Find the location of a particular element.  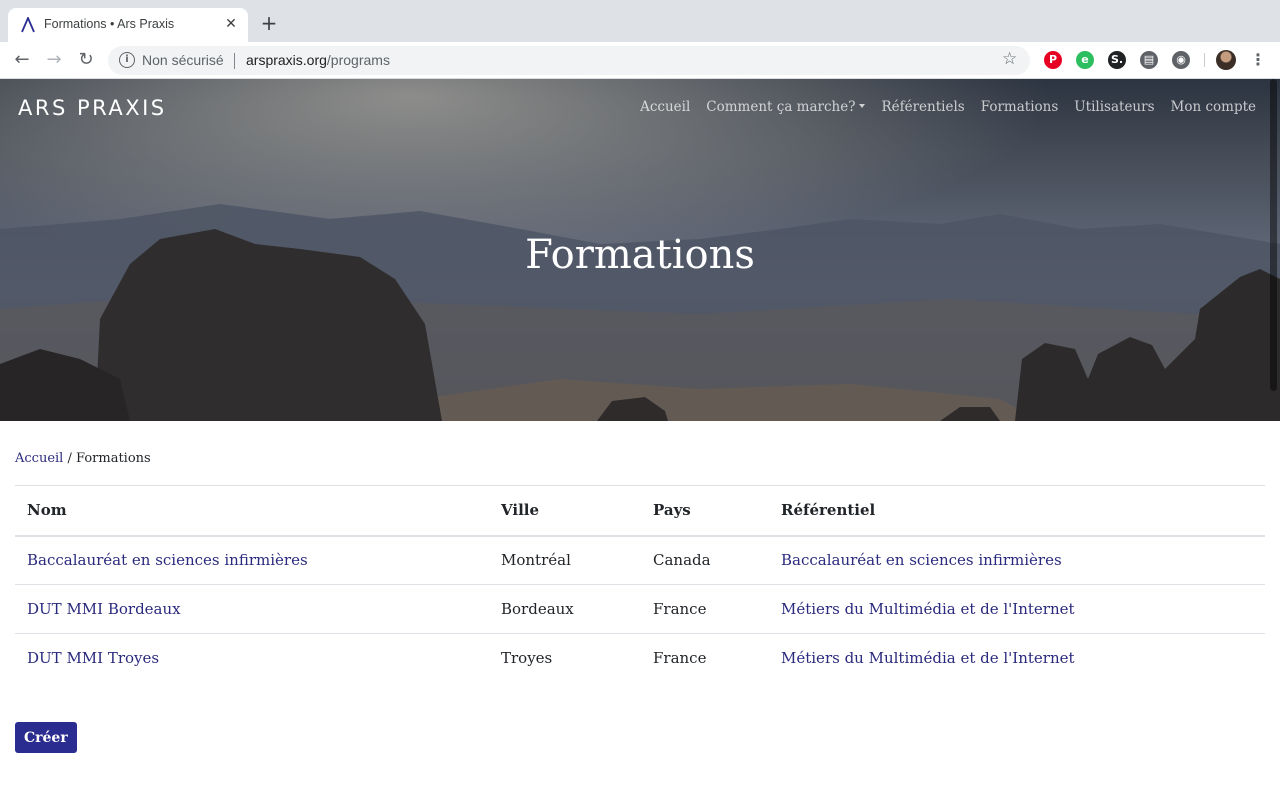

url-path: /programs is located at coordinates (358, 60).